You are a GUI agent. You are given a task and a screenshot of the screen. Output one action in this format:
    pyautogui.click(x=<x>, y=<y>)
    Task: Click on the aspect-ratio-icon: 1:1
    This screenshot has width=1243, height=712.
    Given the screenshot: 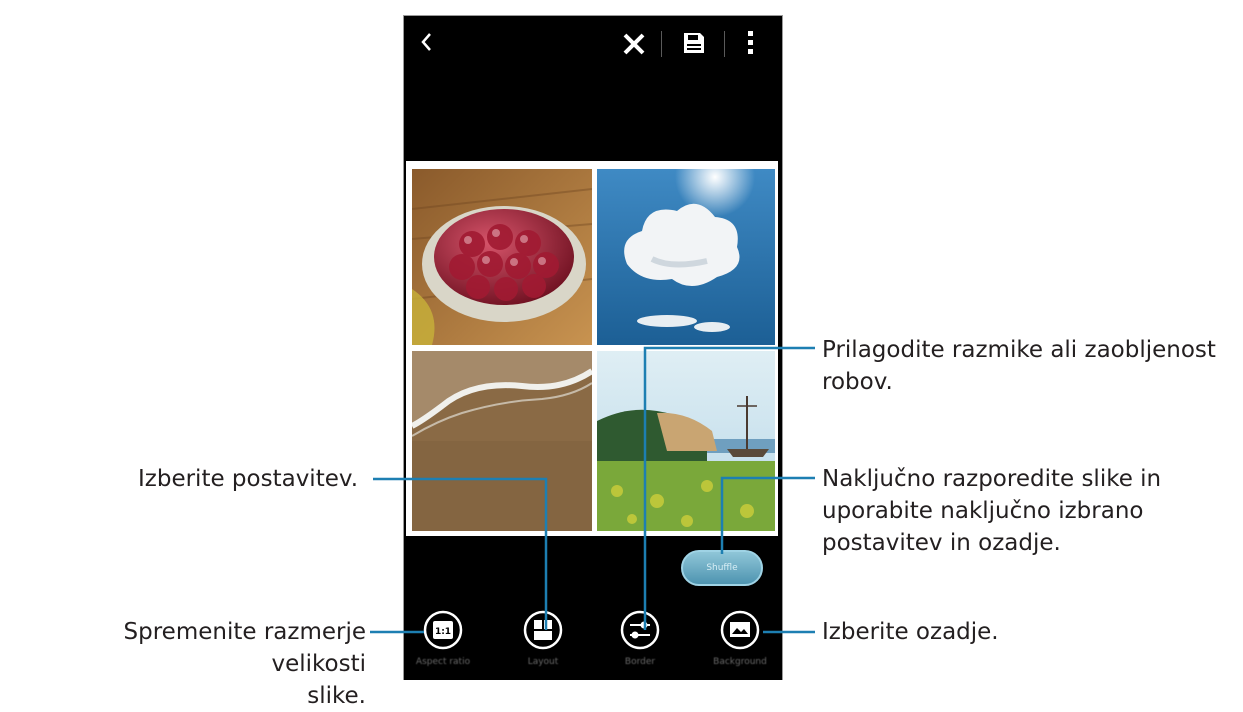 What is the action you would take?
    pyautogui.click(x=443, y=630)
    